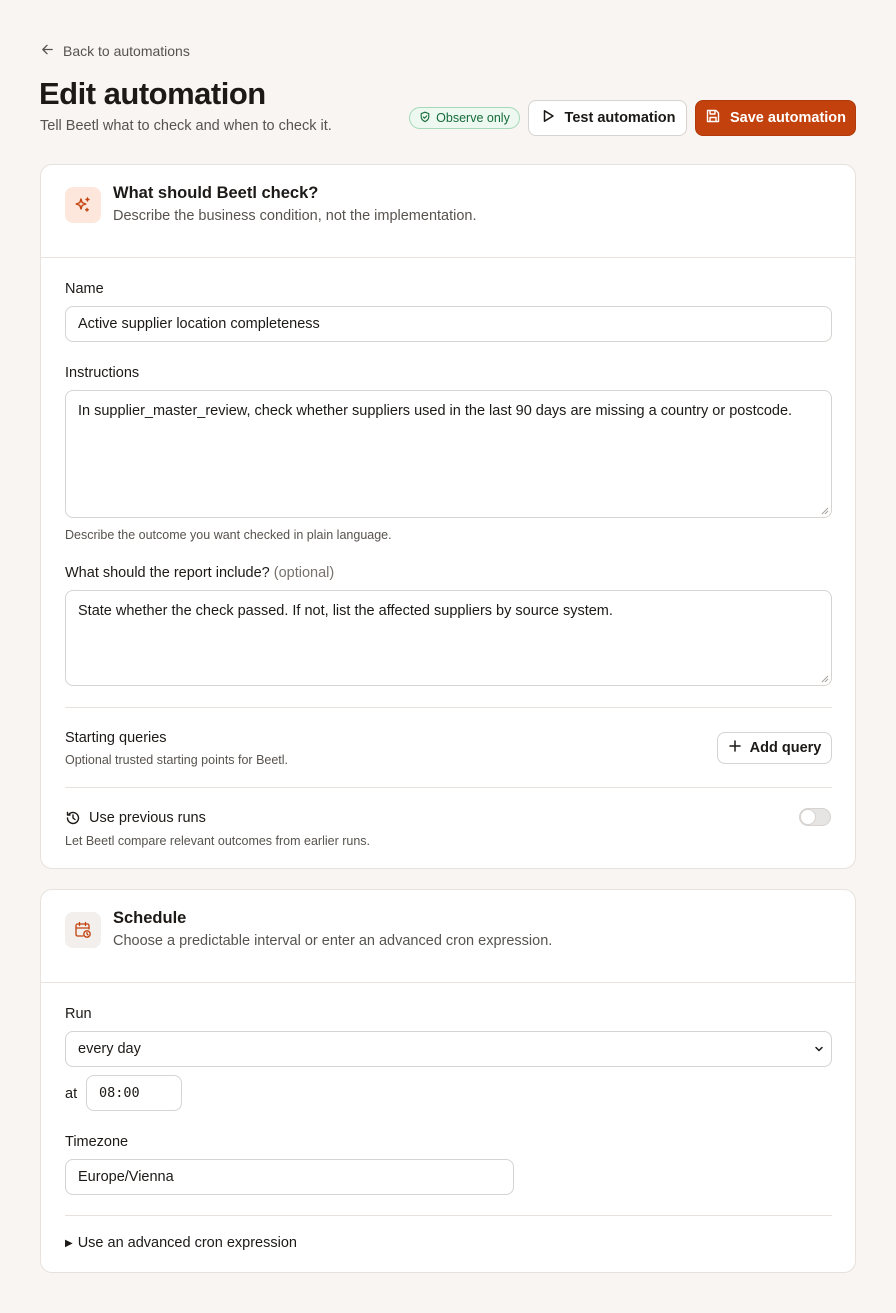 The image size is (896, 1313). I want to click on report-label-text: What should the report include?, so click(167, 573).